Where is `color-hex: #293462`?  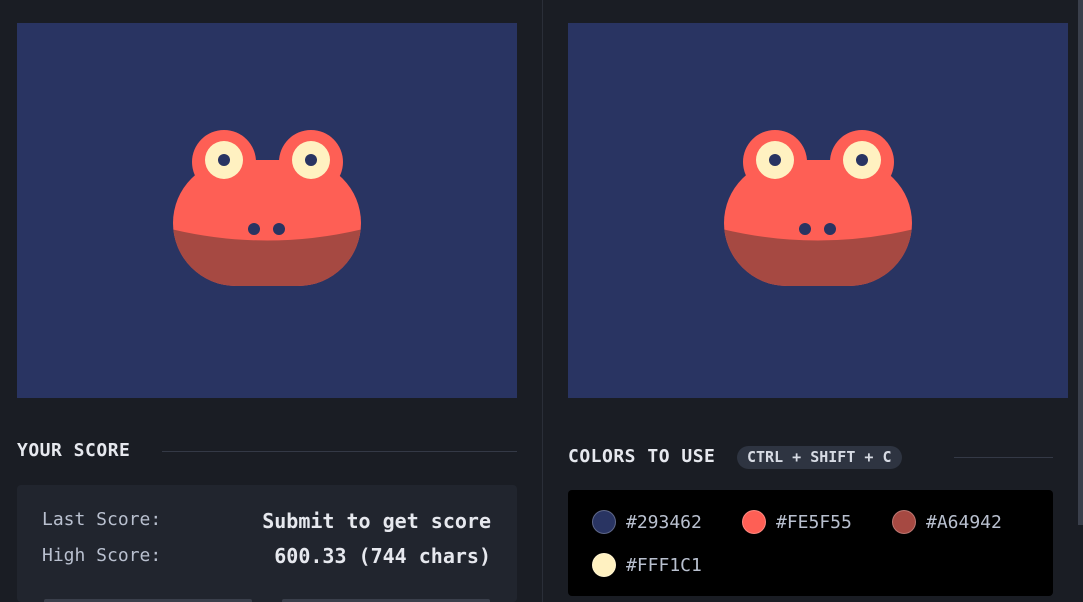 color-hex: #293462 is located at coordinates (664, 522).